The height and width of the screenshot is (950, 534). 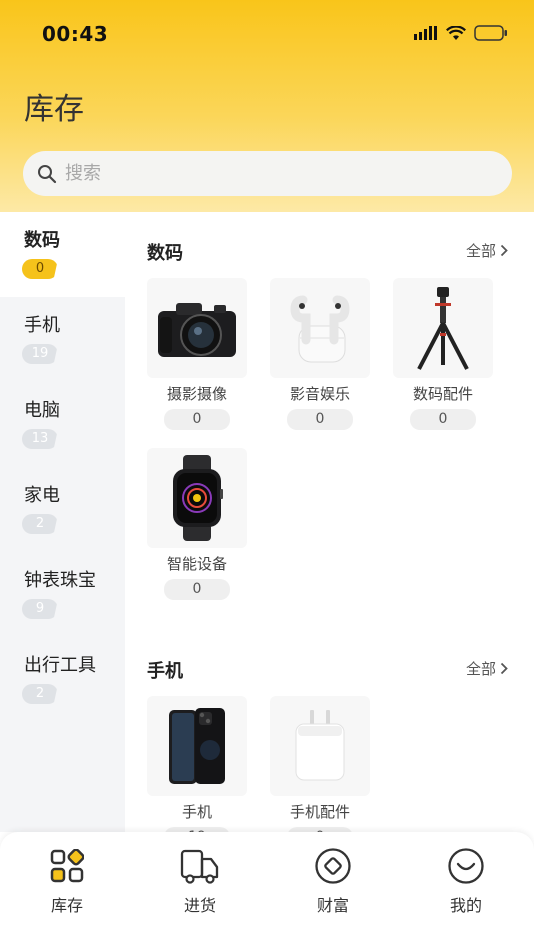 What do you see at coordinates (75, 34) in the screenshot?
I see `status-time: 00:43` at bounding box center [75, 34].